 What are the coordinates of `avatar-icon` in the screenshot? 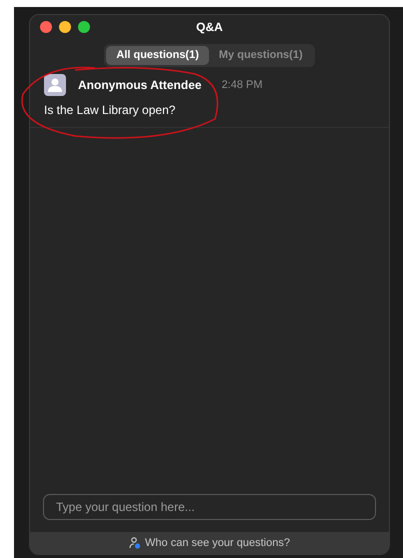 It's located at (55, 85).